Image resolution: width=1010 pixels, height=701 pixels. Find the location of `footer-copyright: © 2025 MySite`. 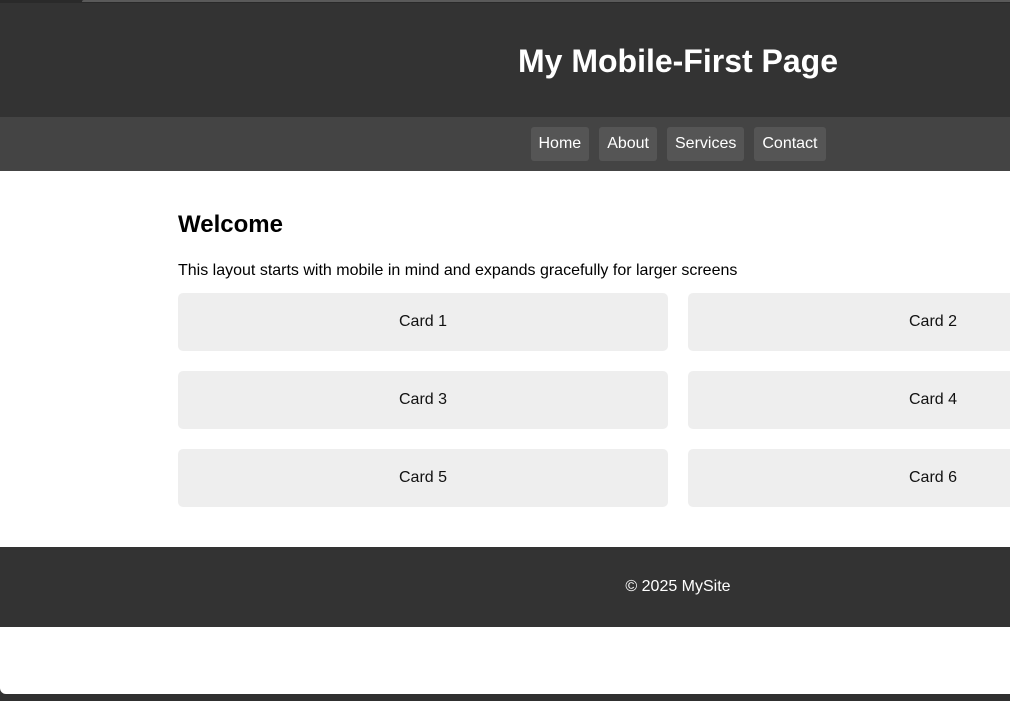

footer-copyright: © 2025 MySite is located at coordinates (678, 586).